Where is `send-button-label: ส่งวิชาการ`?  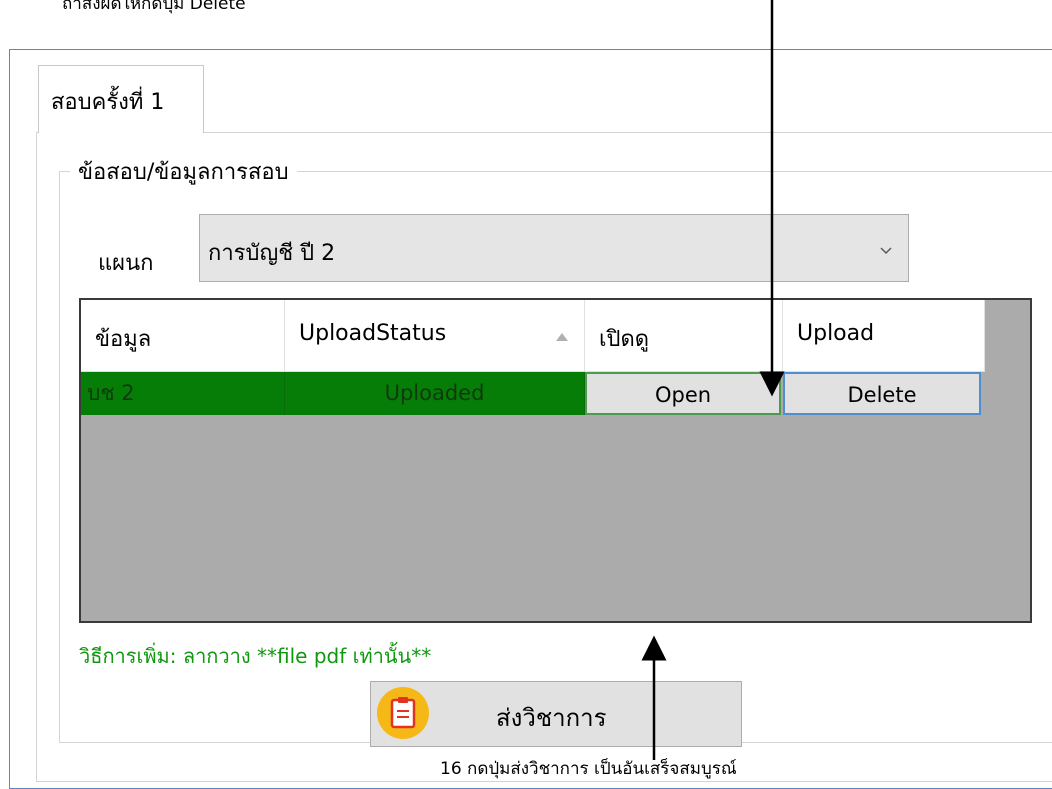
send-button-label: ส่งวิชาการ is located at coordinates (551, 718).